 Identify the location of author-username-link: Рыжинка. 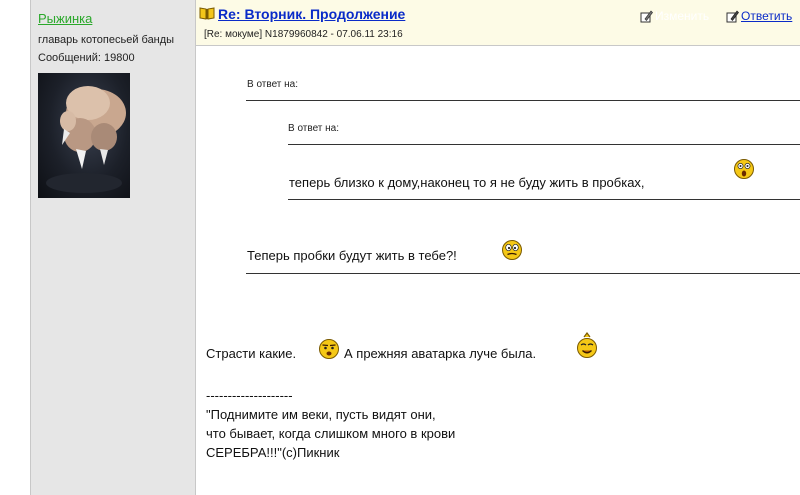
(65, 18).